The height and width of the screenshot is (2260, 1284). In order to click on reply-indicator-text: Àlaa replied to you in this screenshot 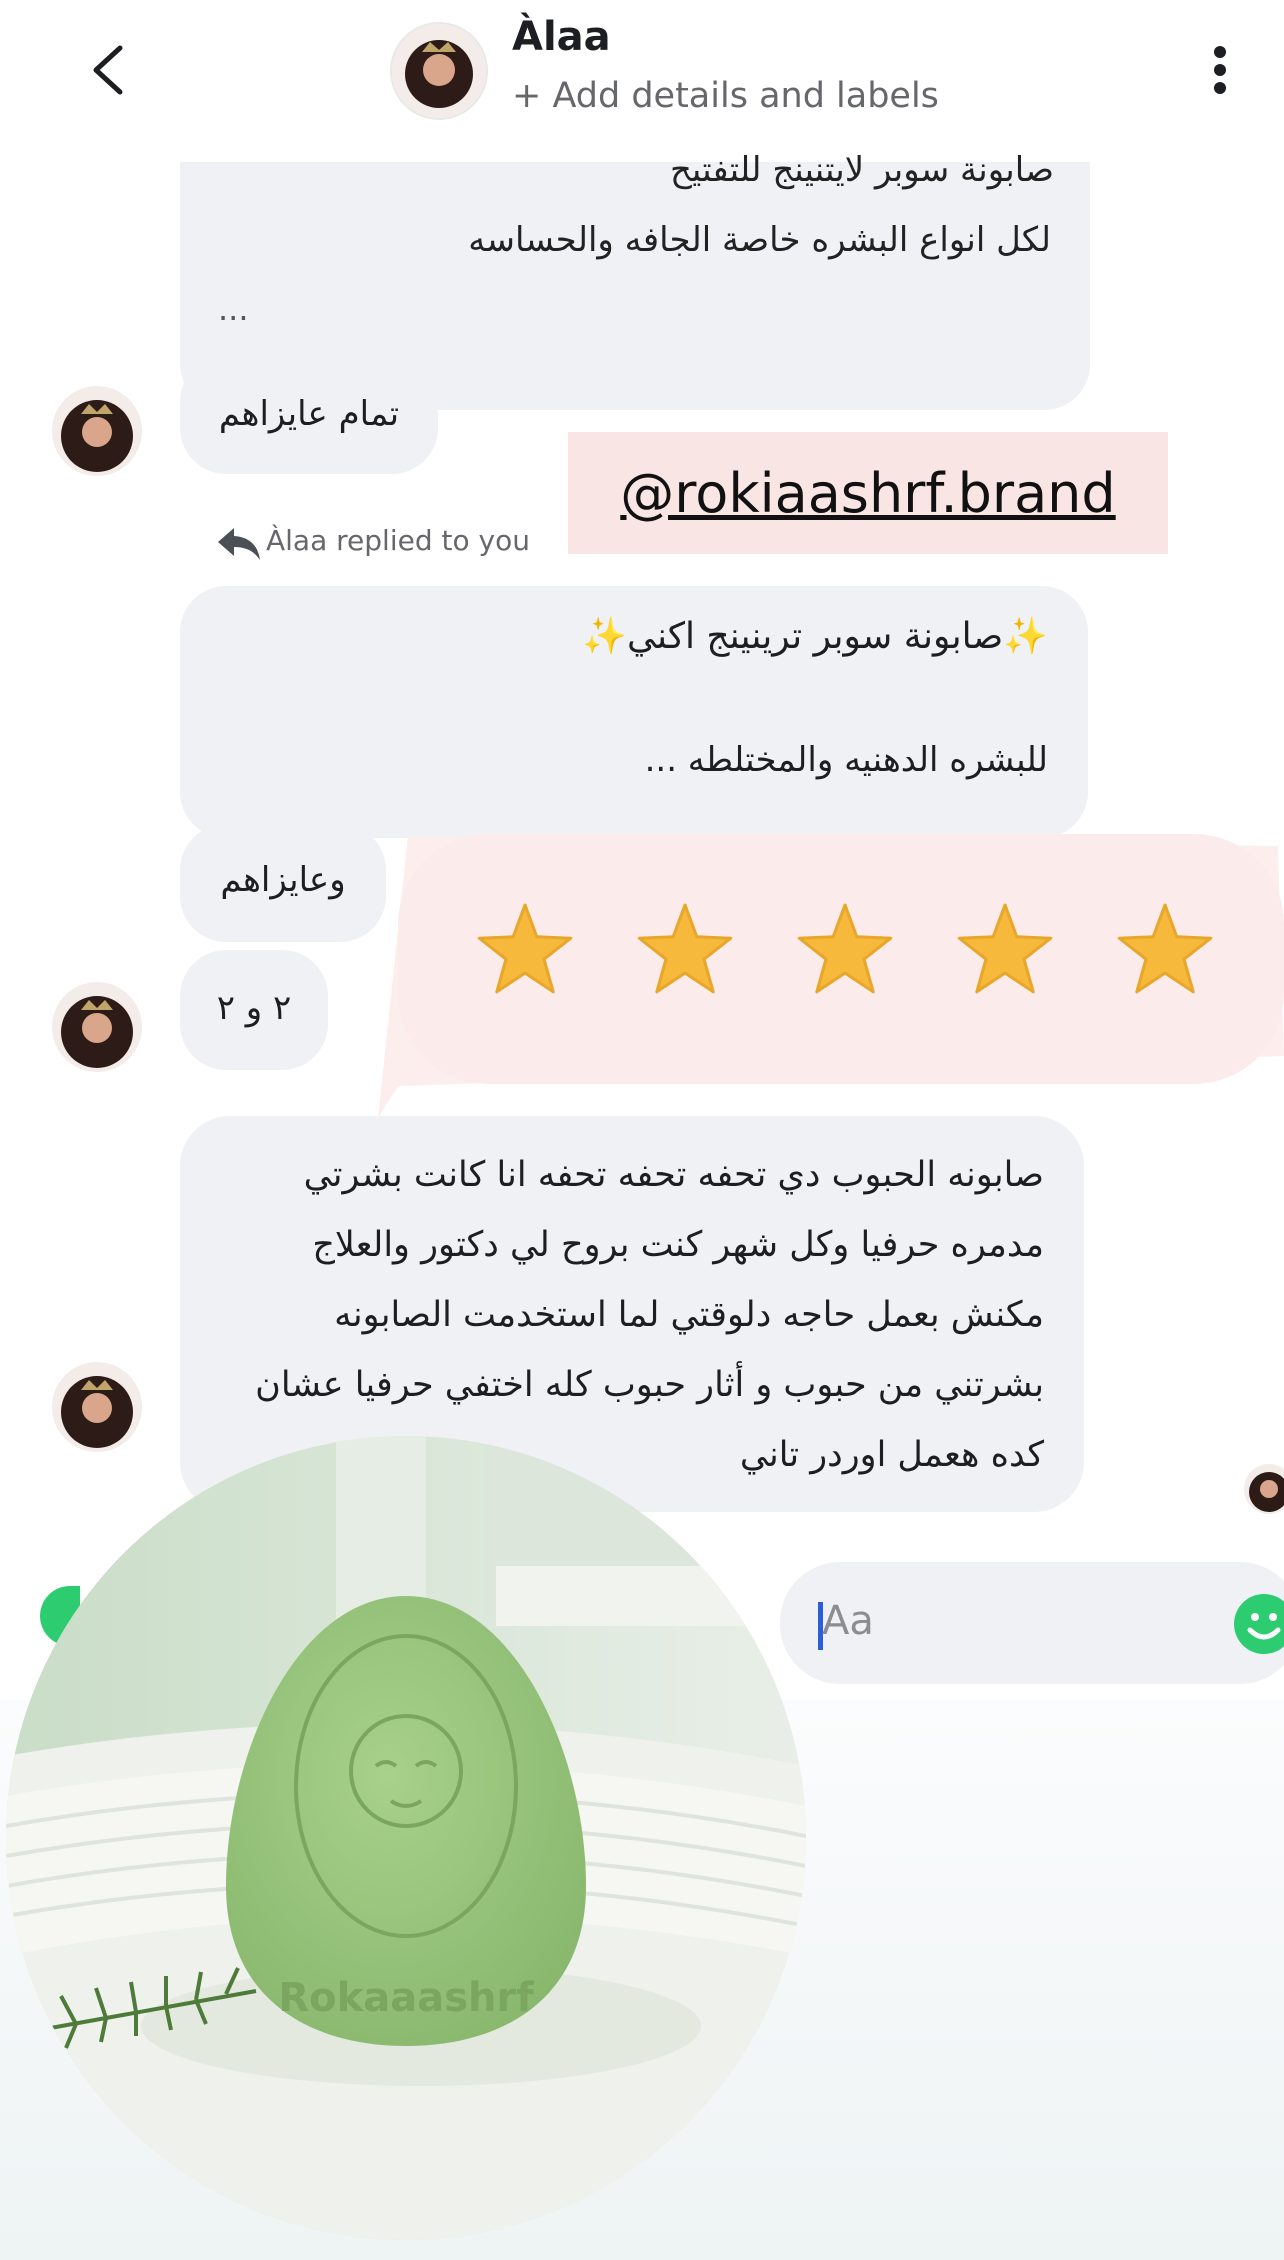, I will do `click(398, 540)`.